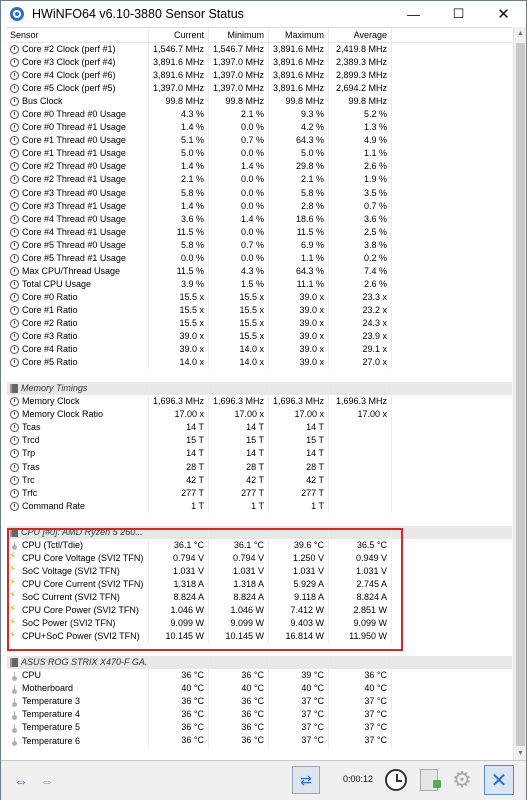 The image size is (527, 800). What do you see at coordinates (299, 63) in the screenshot?
I see `maximum-value: 3,891.6 MHz` at bounding box center [299, 63].